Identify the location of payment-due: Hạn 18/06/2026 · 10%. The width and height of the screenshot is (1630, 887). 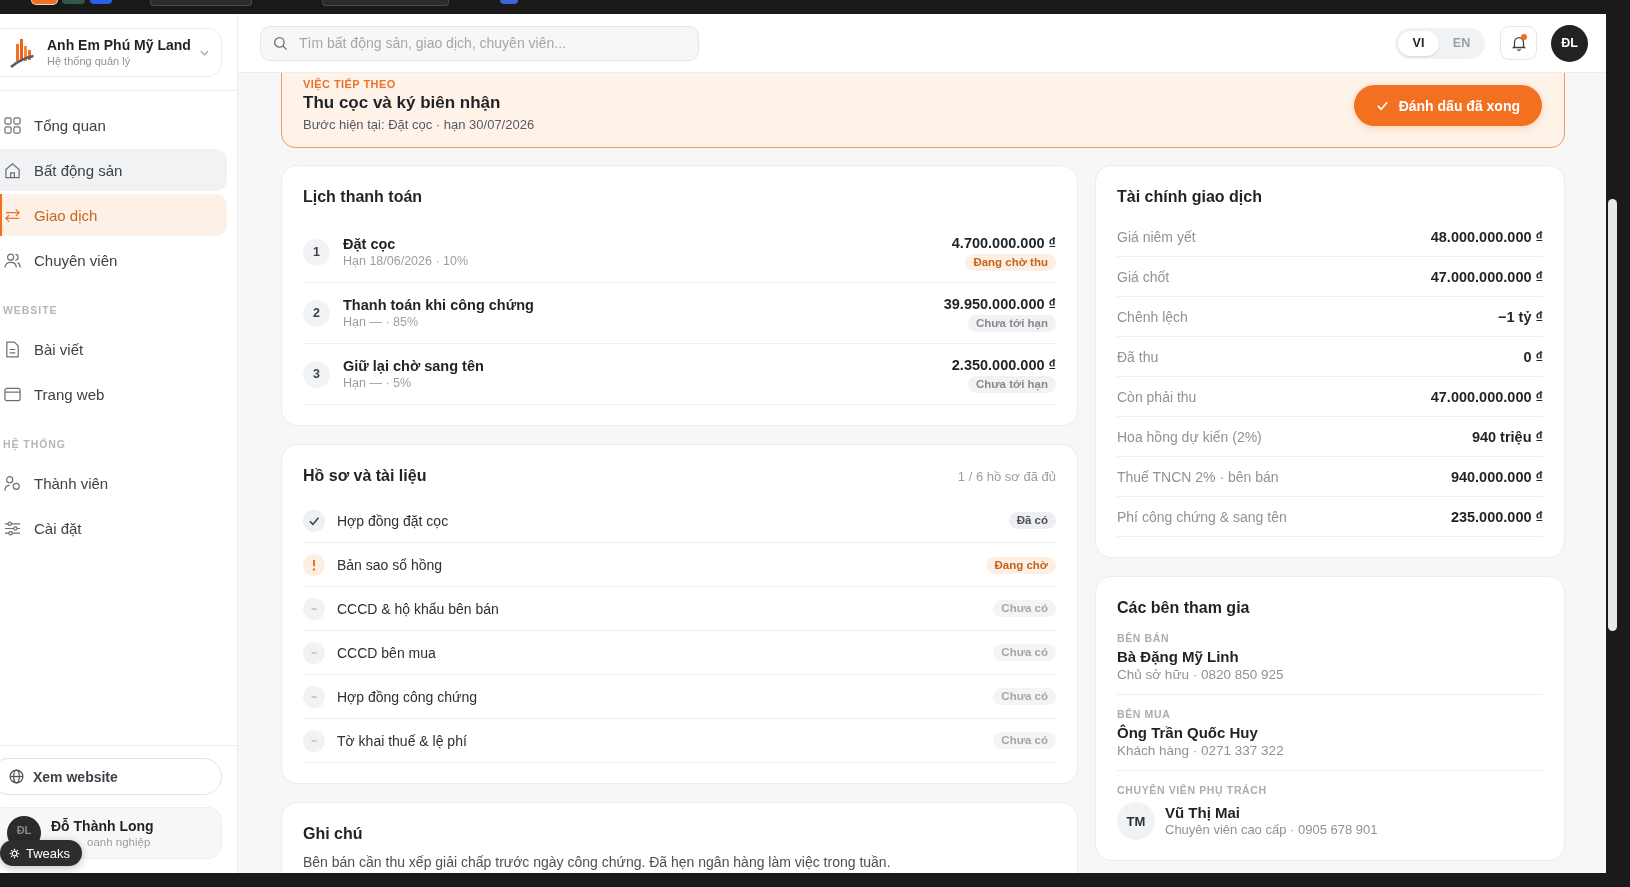
(406, 261).